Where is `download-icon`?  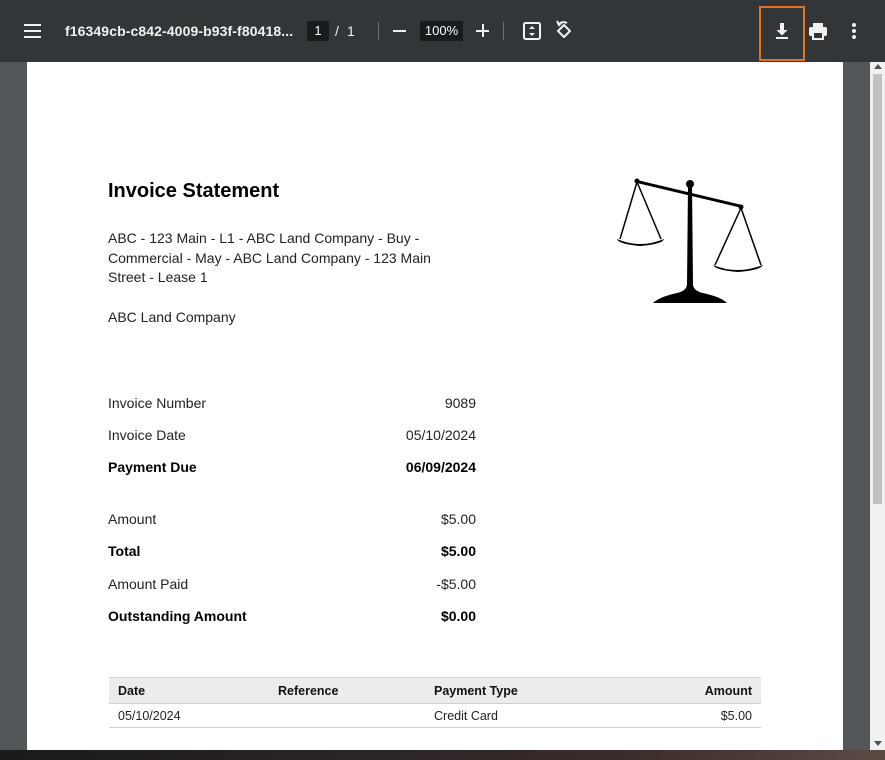
download-icon is located at coordinates (782, 31).